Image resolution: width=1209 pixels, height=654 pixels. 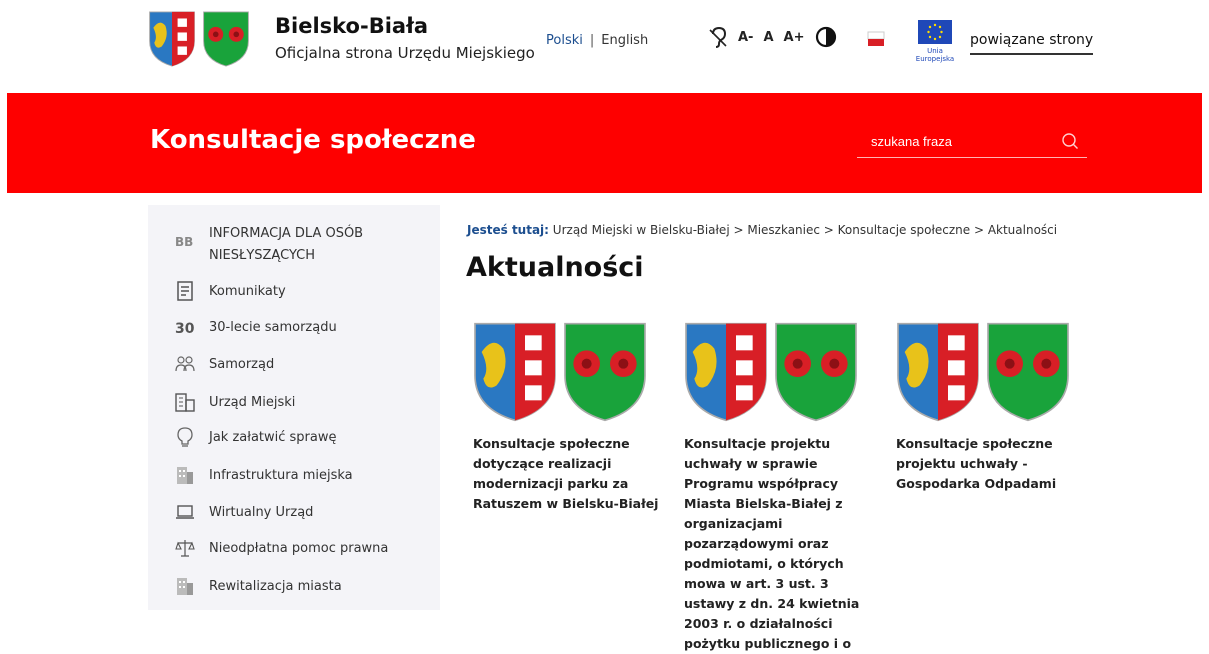 I want to click on language-switcher: Polski | English, so click(x=597, y=40).